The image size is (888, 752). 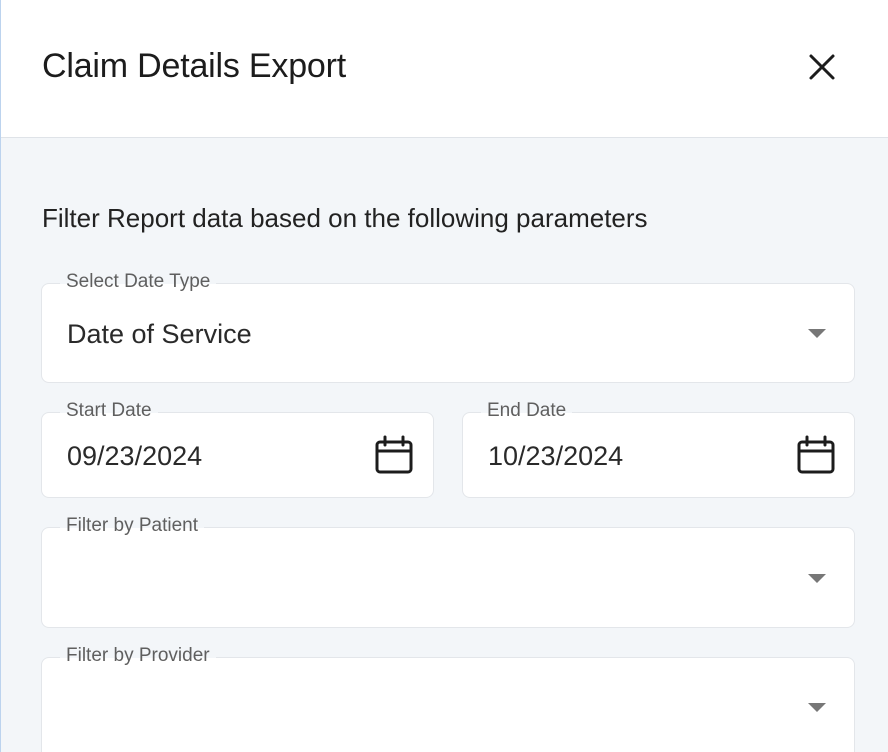 I want to click on start-date-label: Start Date, so click(x=109, y=411).